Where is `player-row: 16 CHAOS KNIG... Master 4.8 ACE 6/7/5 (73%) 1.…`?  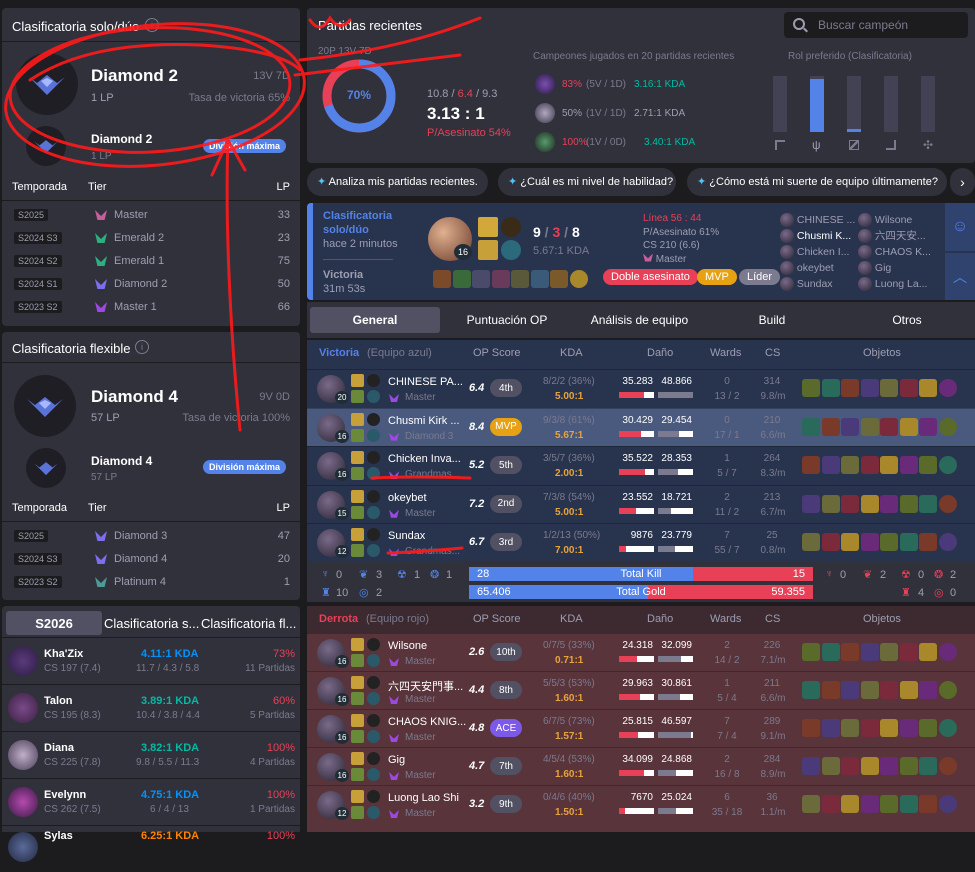 player-row: 16 CHAOS KNIG... Master 4.8 ACE 6/7/5 (73%) 1.… is located at coordinates (641, 728).